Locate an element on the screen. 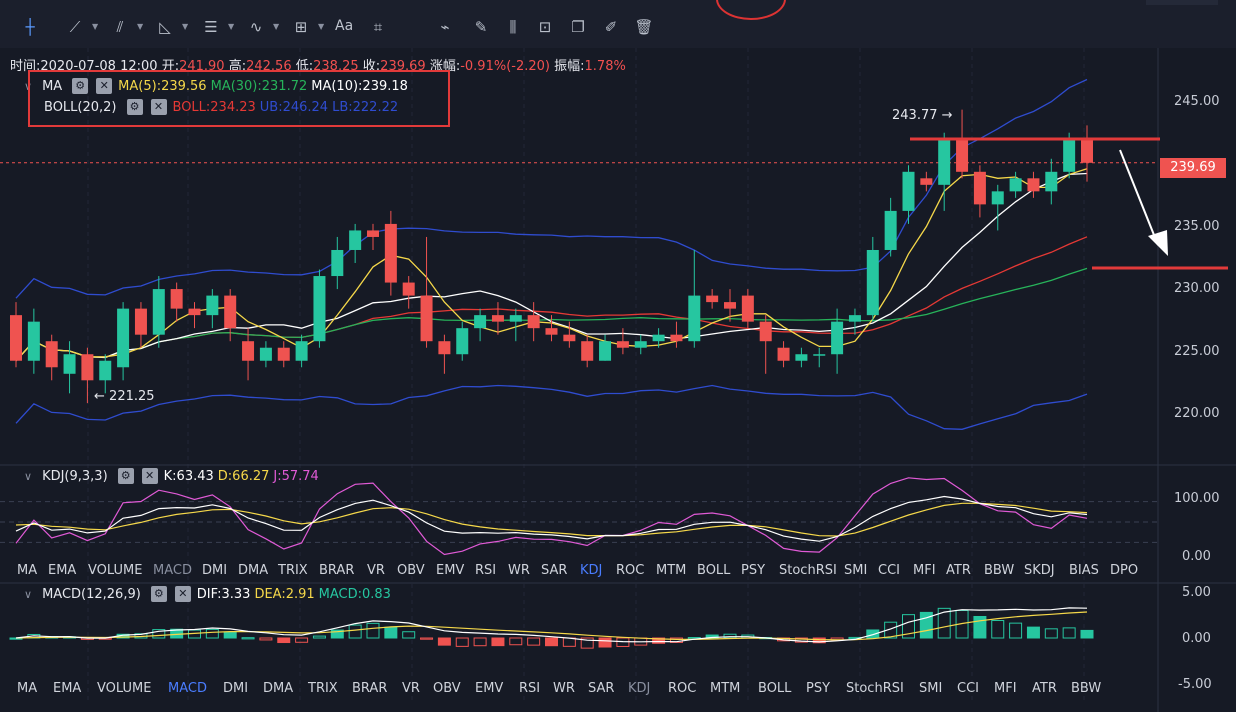 This screenshot has width=1236, height=712. change-value: -0.91%(-2.20) is located at coordinates (505, 66).